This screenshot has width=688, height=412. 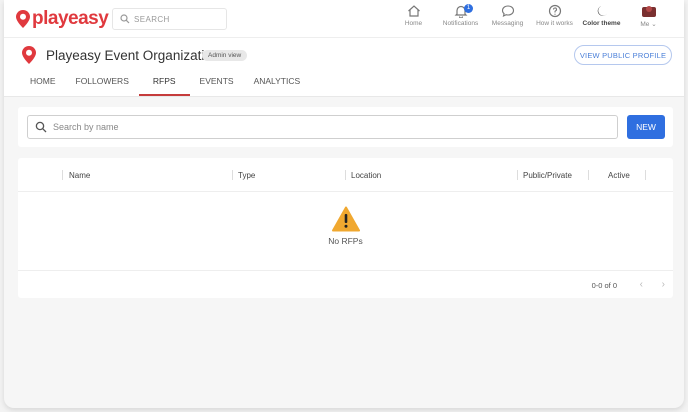 I want to click on nav-me-label: Me ⌄, so click(x=648, y=24).